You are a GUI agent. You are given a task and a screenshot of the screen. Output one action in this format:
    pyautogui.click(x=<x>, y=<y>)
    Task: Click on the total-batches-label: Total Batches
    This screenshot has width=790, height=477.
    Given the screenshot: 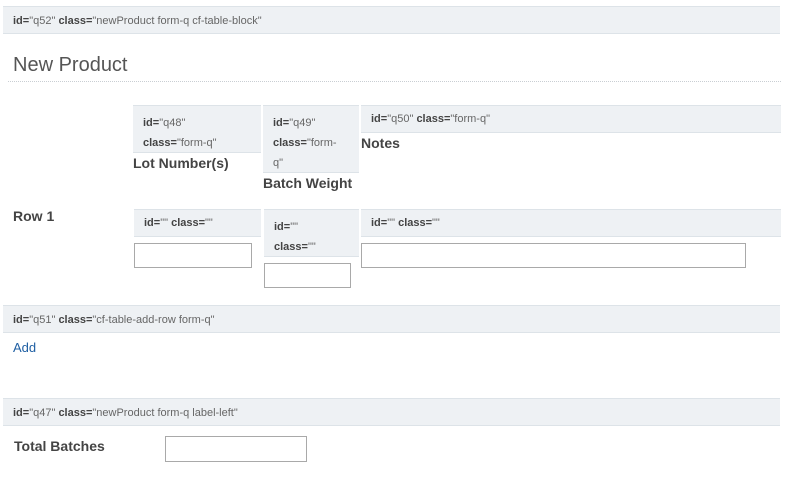 What is the action you would take?
    pyautogui.click(x=59, y=446)
    